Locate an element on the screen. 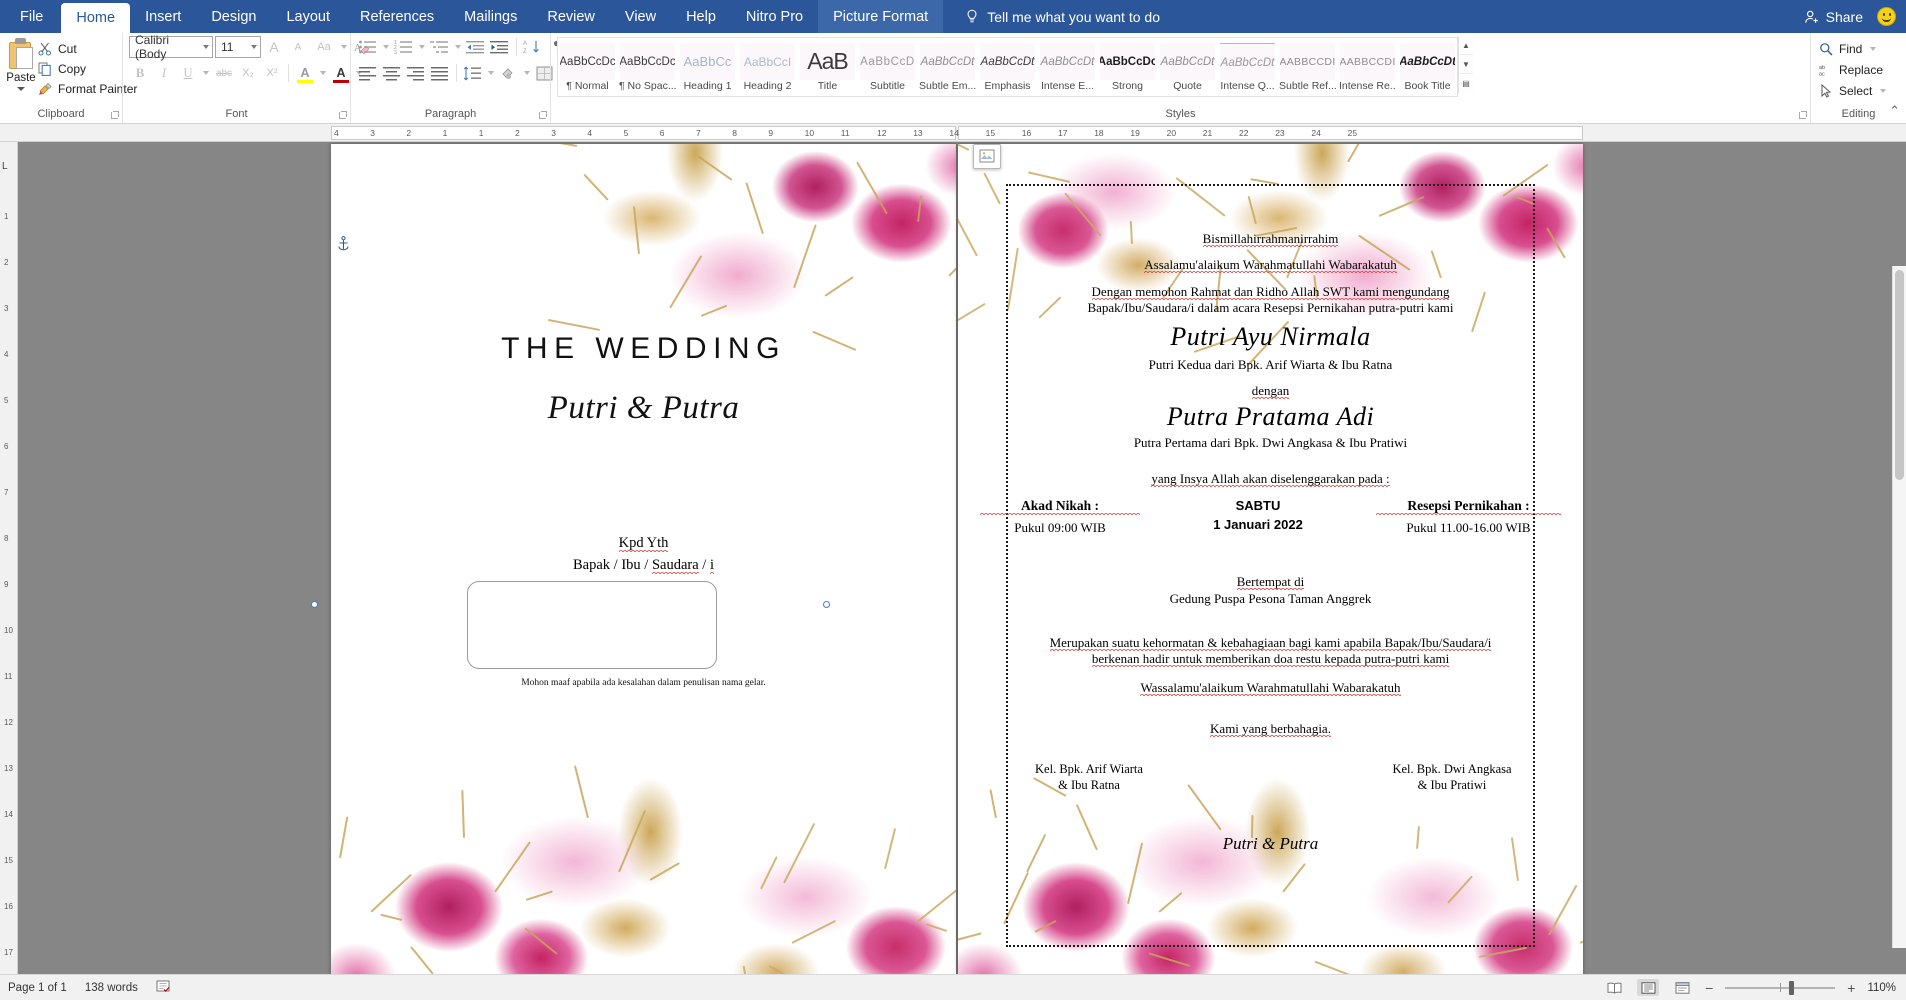  vertical-scrollbar-thumb is located at coordinates (1899, 375).